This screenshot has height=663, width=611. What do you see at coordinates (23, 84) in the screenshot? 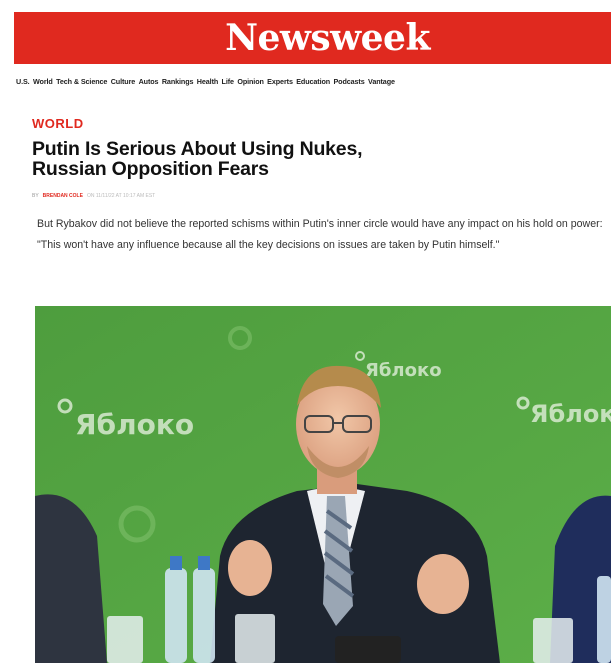
I see `nav-item-us: U.S.` at bounding box center [23, 84].